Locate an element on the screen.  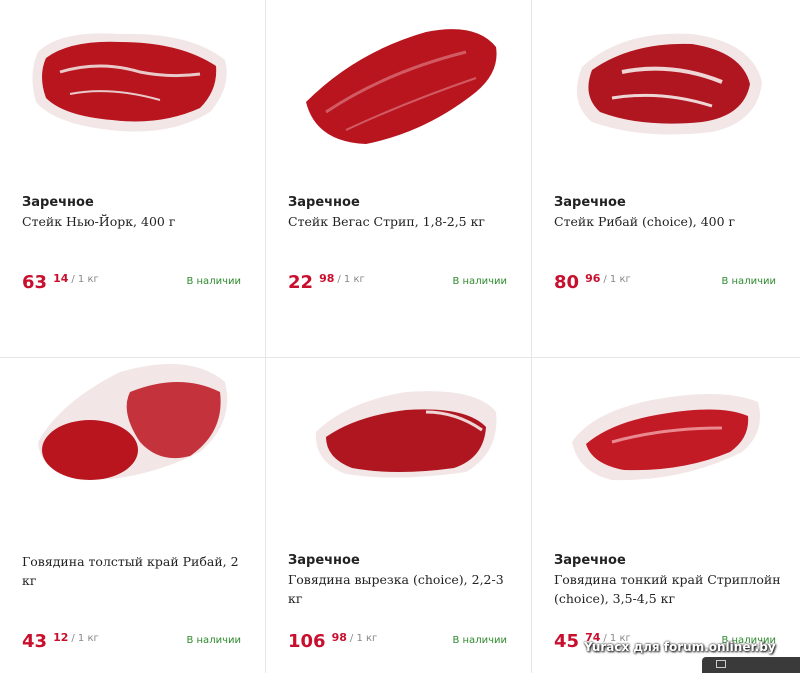
product-name: Стейк Нью-Йорк, 400 г is located at coordinates (137, 221).